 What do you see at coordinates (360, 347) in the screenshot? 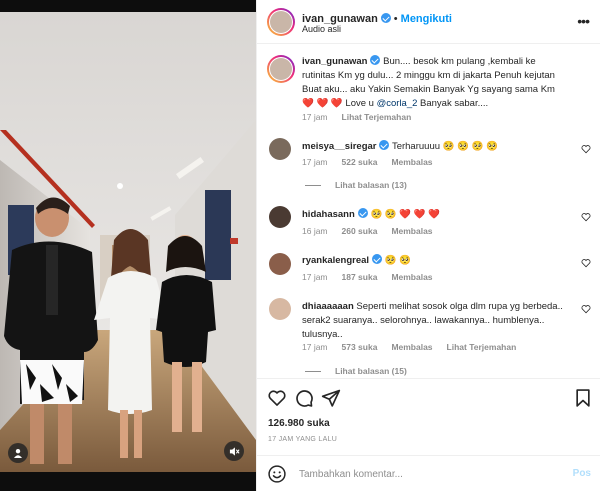
I see `comment-likes: 573 suka` at bounding box center [360, 347].